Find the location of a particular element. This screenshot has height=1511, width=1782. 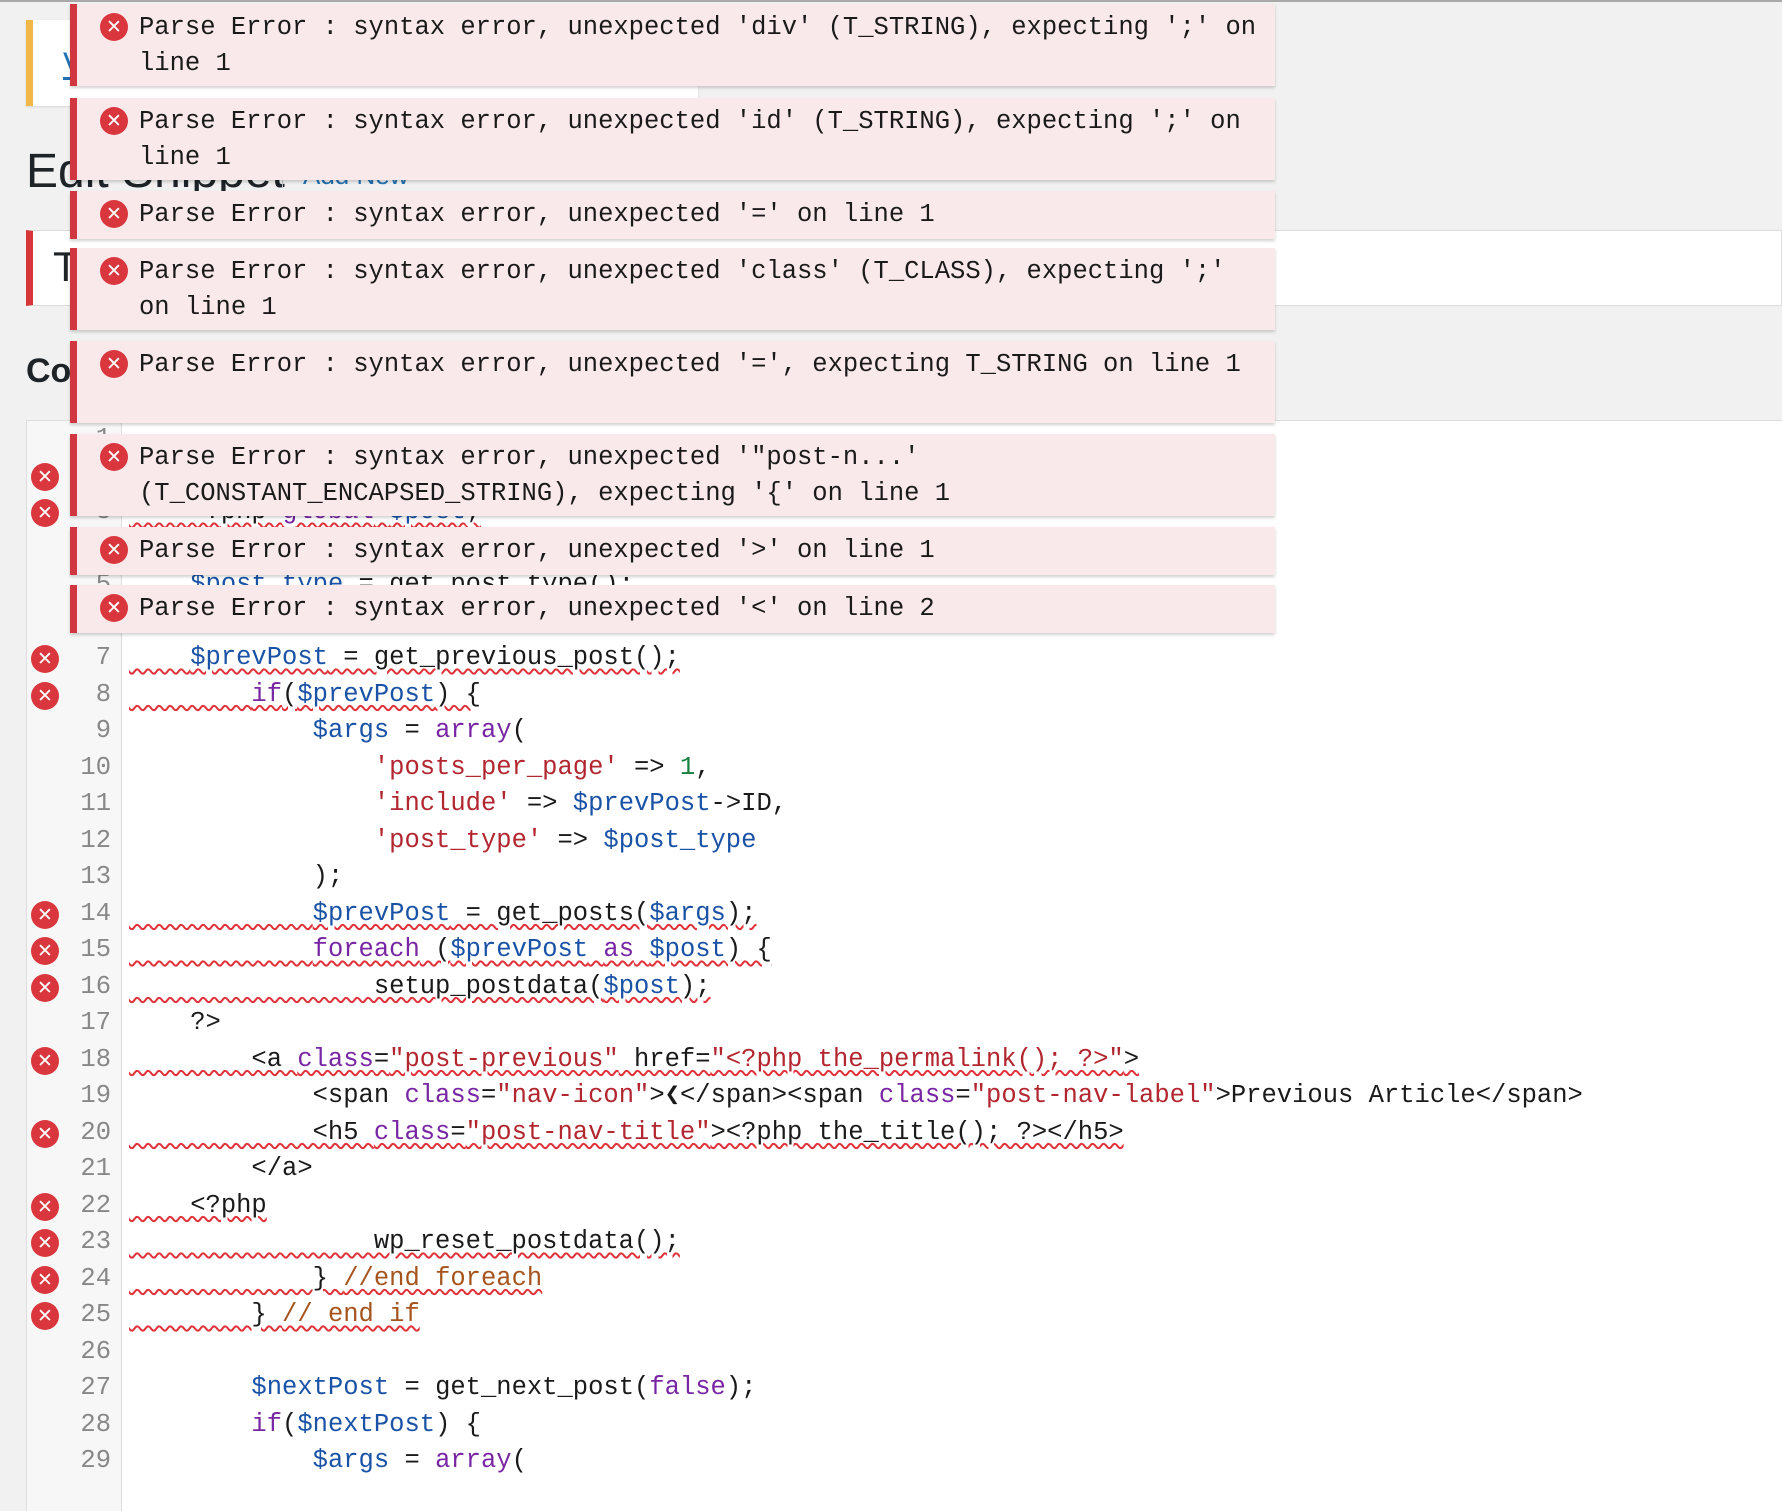

code-line: ✕ 7 $prevPost = get_previous_post(); is located at coordinates (904, 658).